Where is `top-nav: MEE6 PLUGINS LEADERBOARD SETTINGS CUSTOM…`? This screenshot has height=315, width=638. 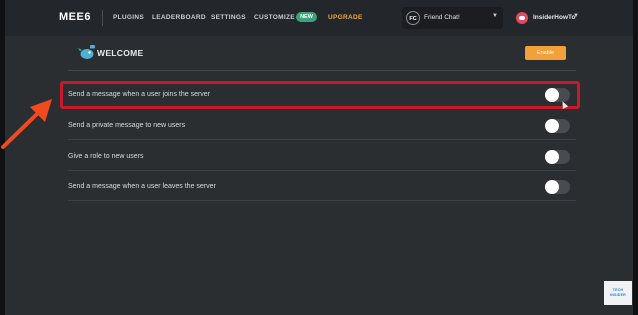 top-nav: MEE6 PLUGINS LEADERBOARD SETTINGS CUSTOM… is located at coordinates (319, 18).